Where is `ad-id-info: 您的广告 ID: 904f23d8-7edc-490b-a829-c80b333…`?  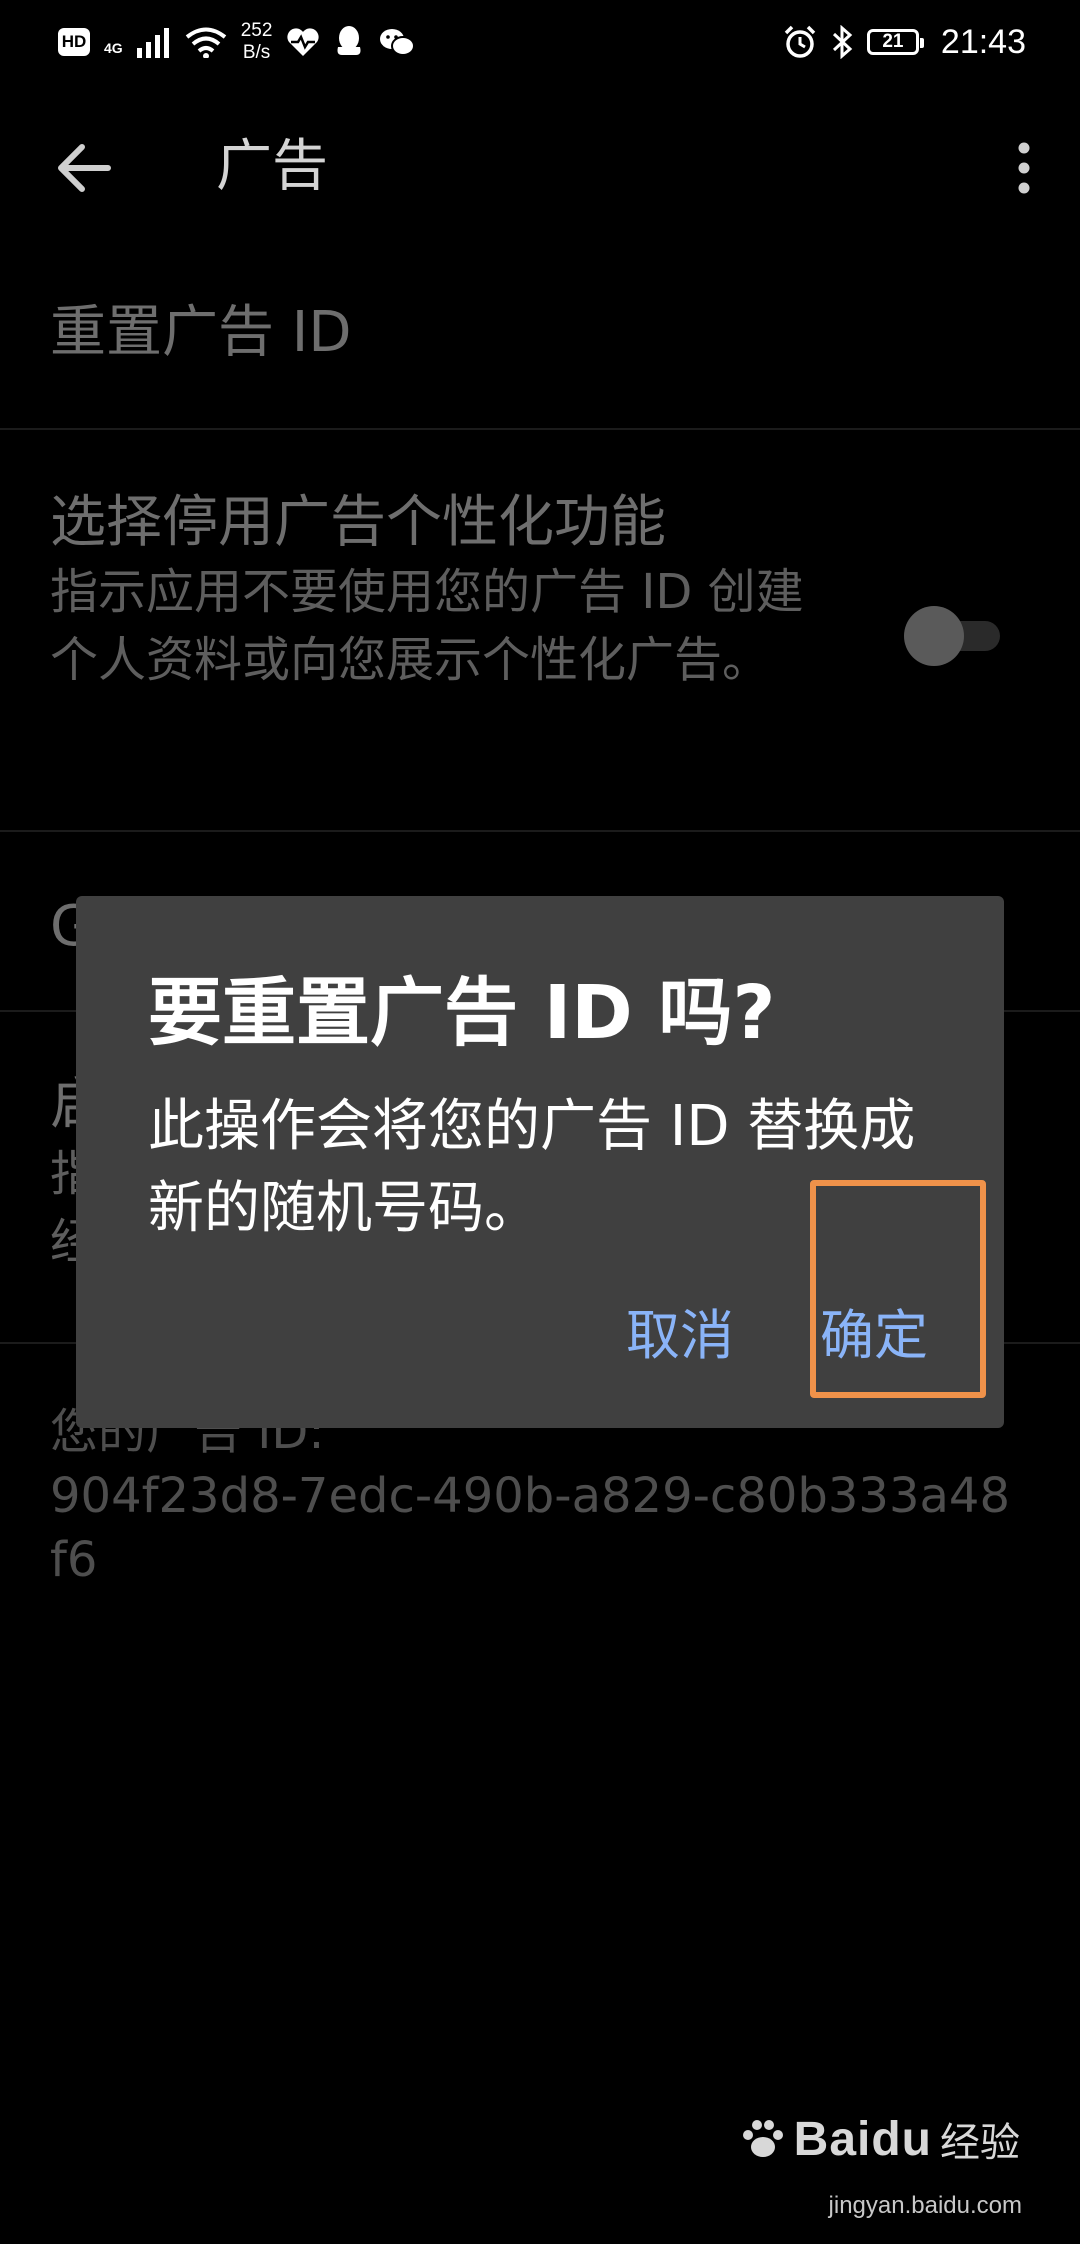 ad-id-info: 您的广告 ID: 904f23d8-7edc-490b-a829-c80b333… is located at coordinates (540, 1496).